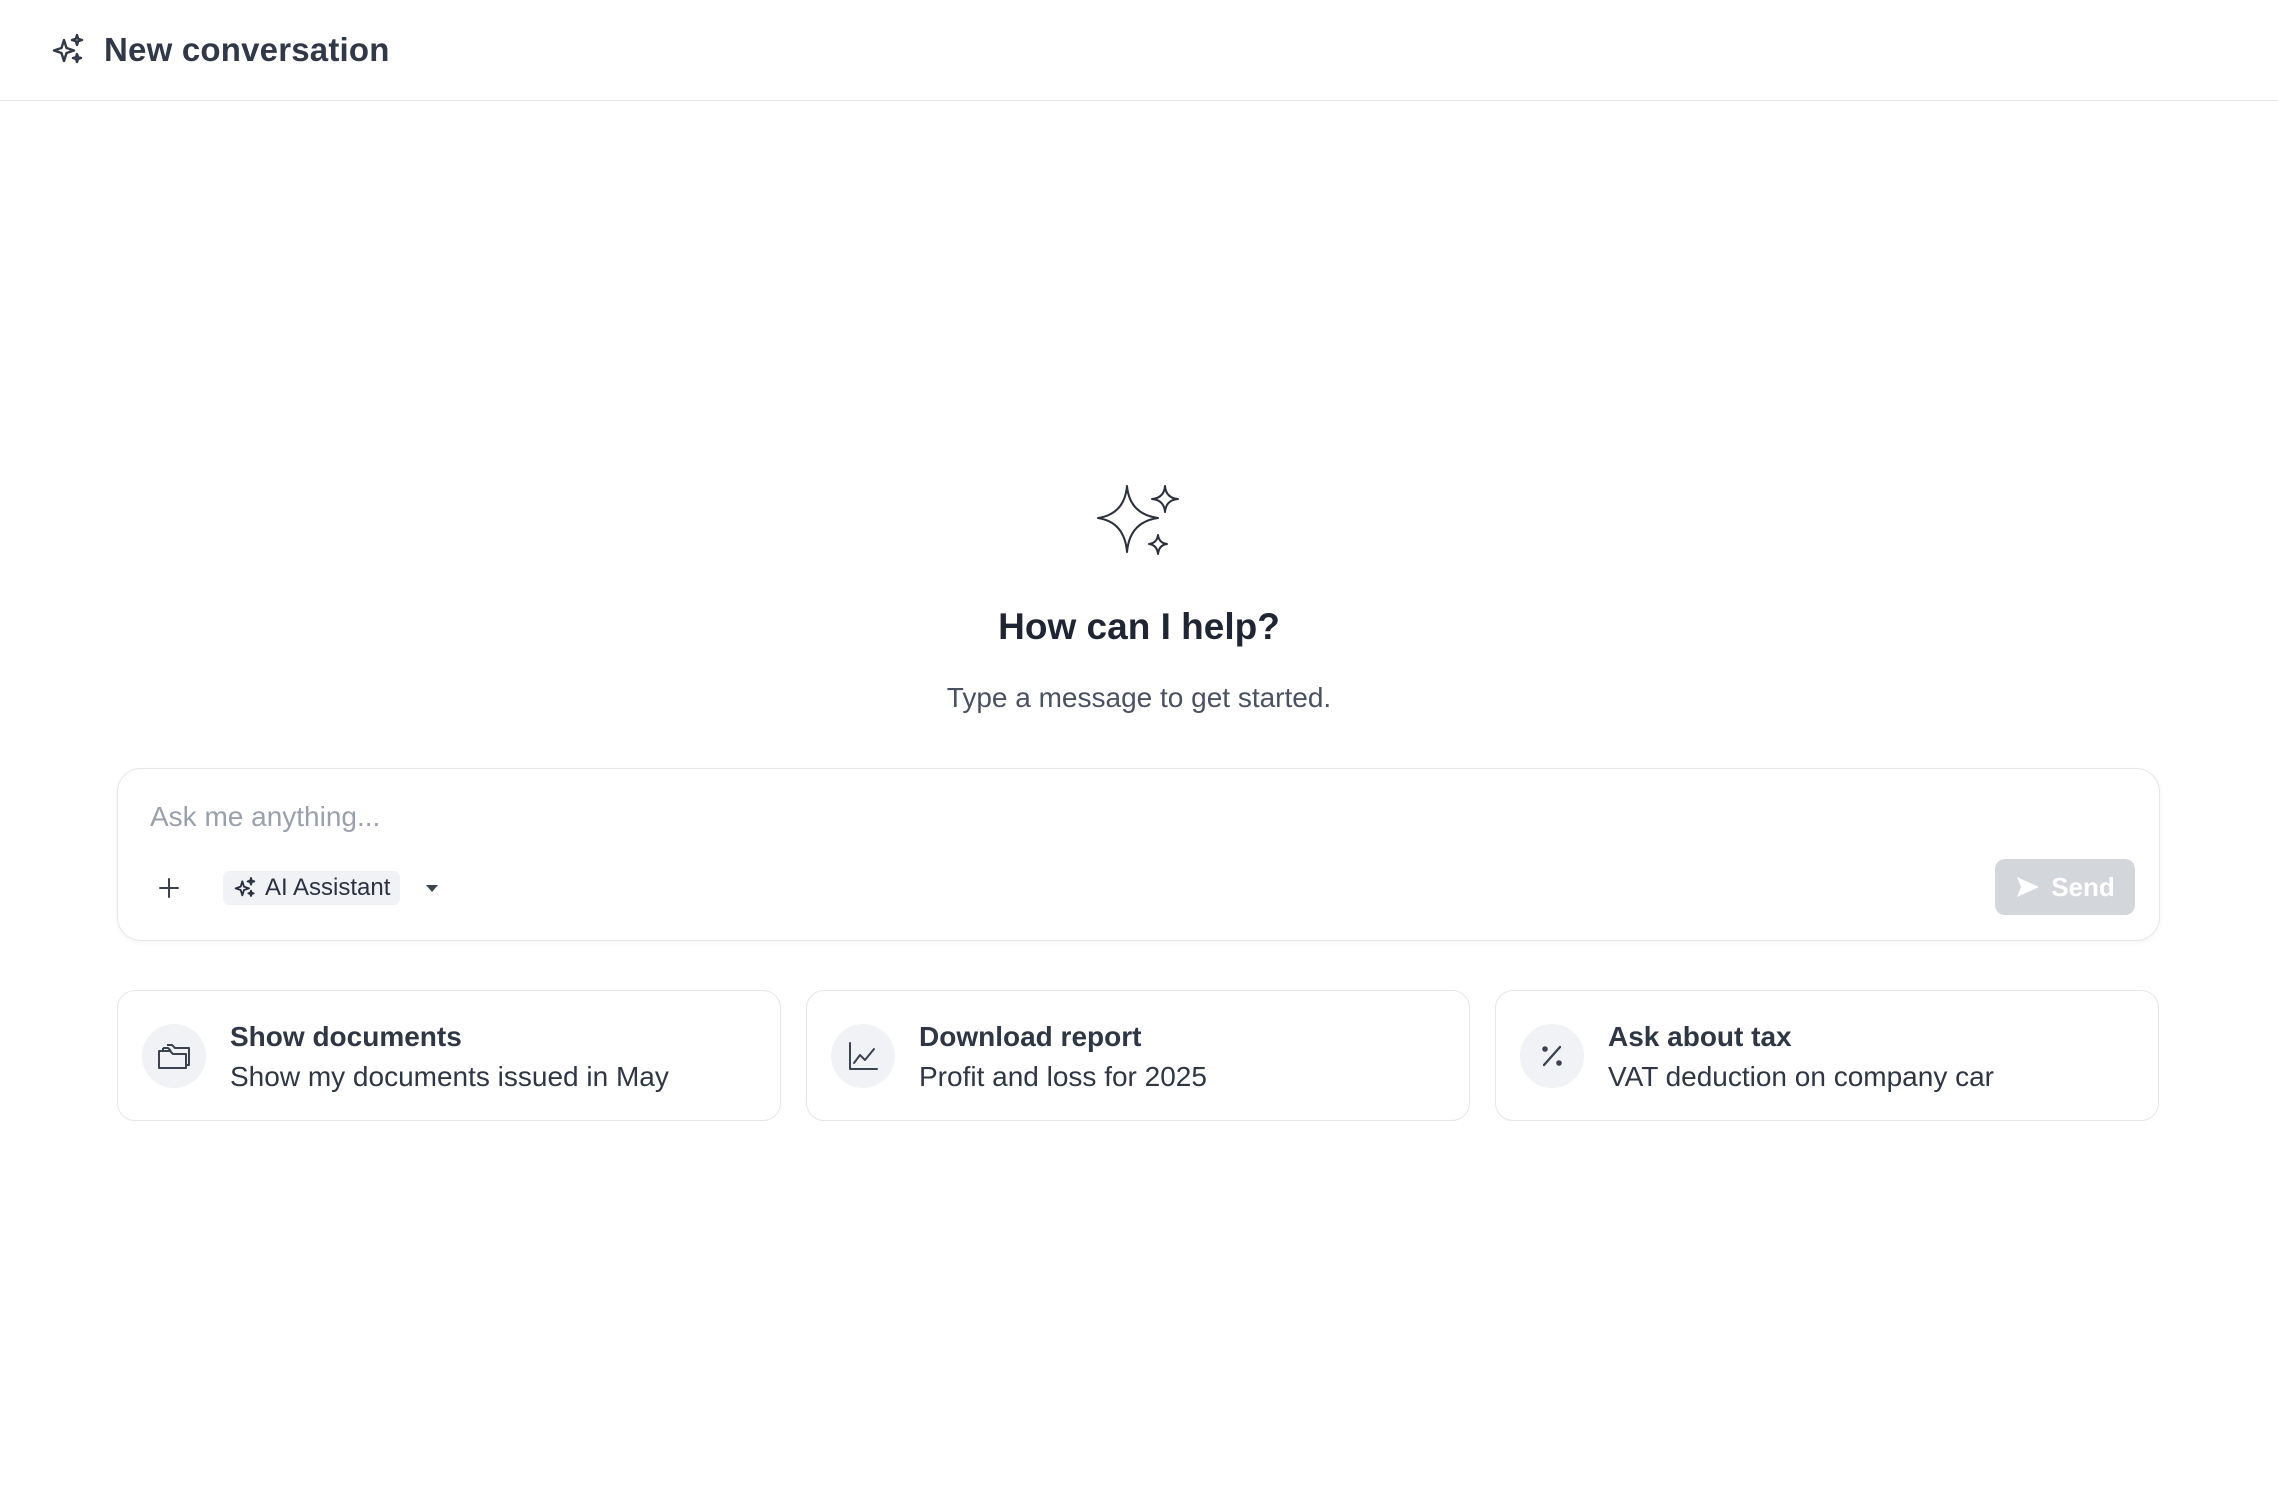  Describe the element at coordinates (1139, 697) in the screenshot. I see `hero-subtitle: Type a message to get started.` at that location.